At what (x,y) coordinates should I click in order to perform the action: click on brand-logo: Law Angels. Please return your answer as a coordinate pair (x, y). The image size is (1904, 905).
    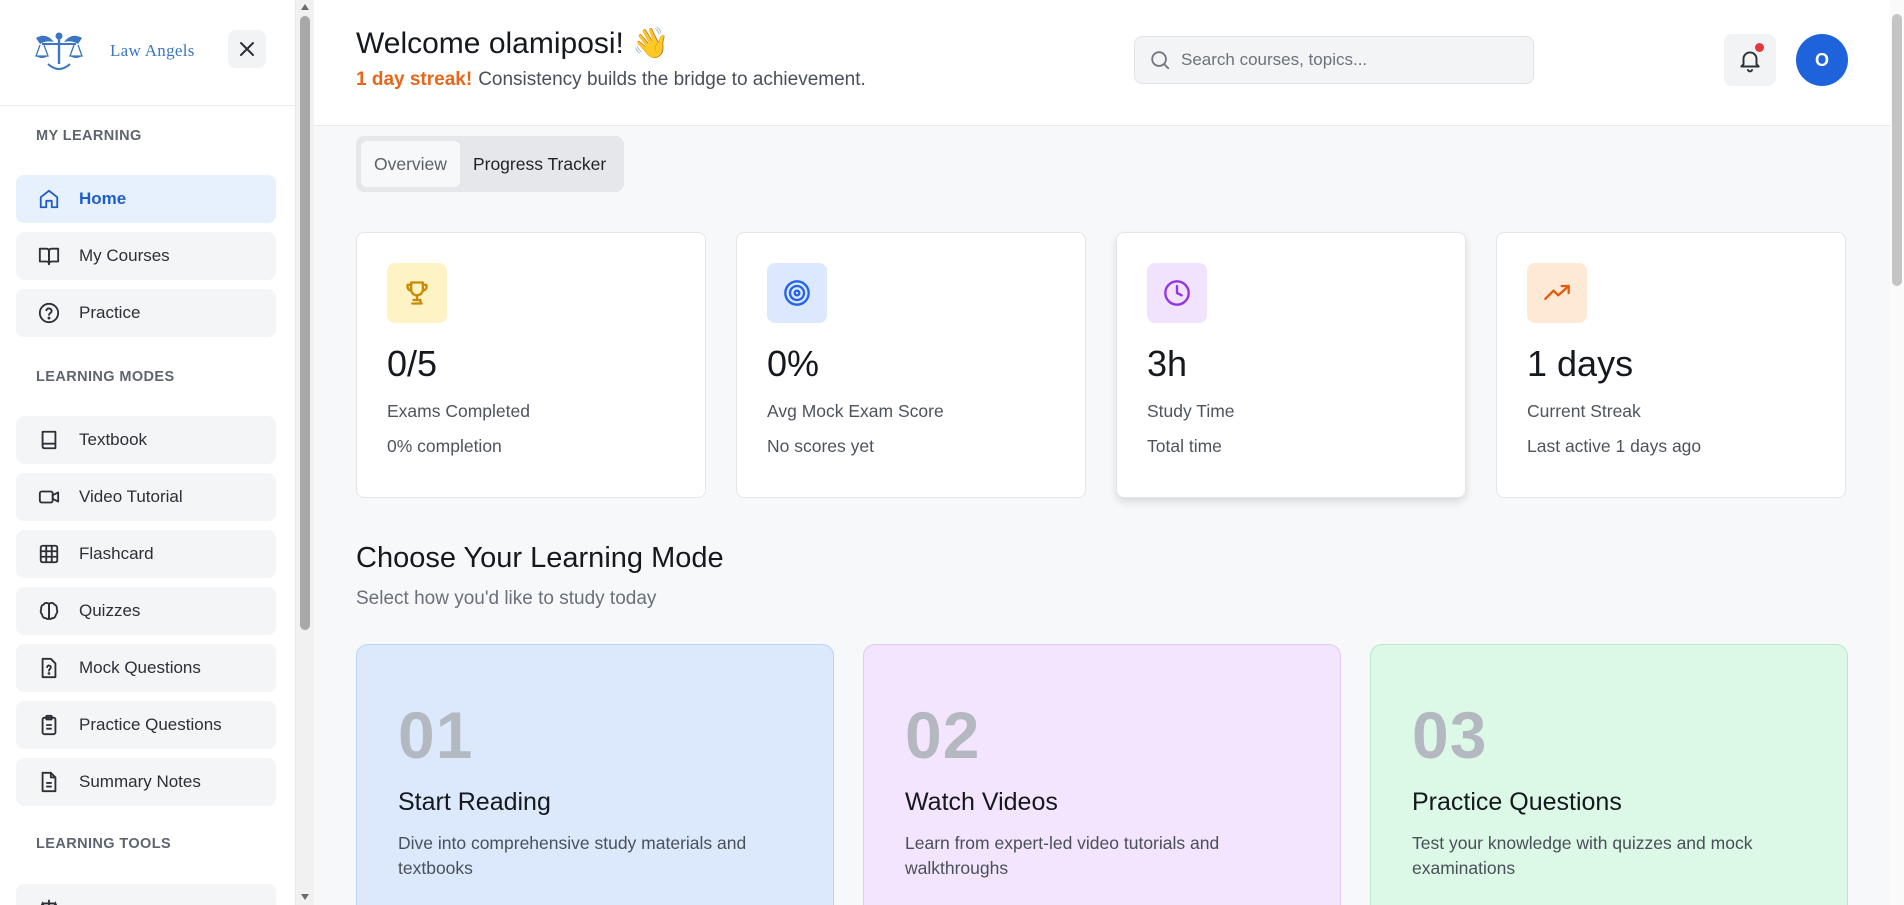
    Looking at the image, I should click on (113, 51).